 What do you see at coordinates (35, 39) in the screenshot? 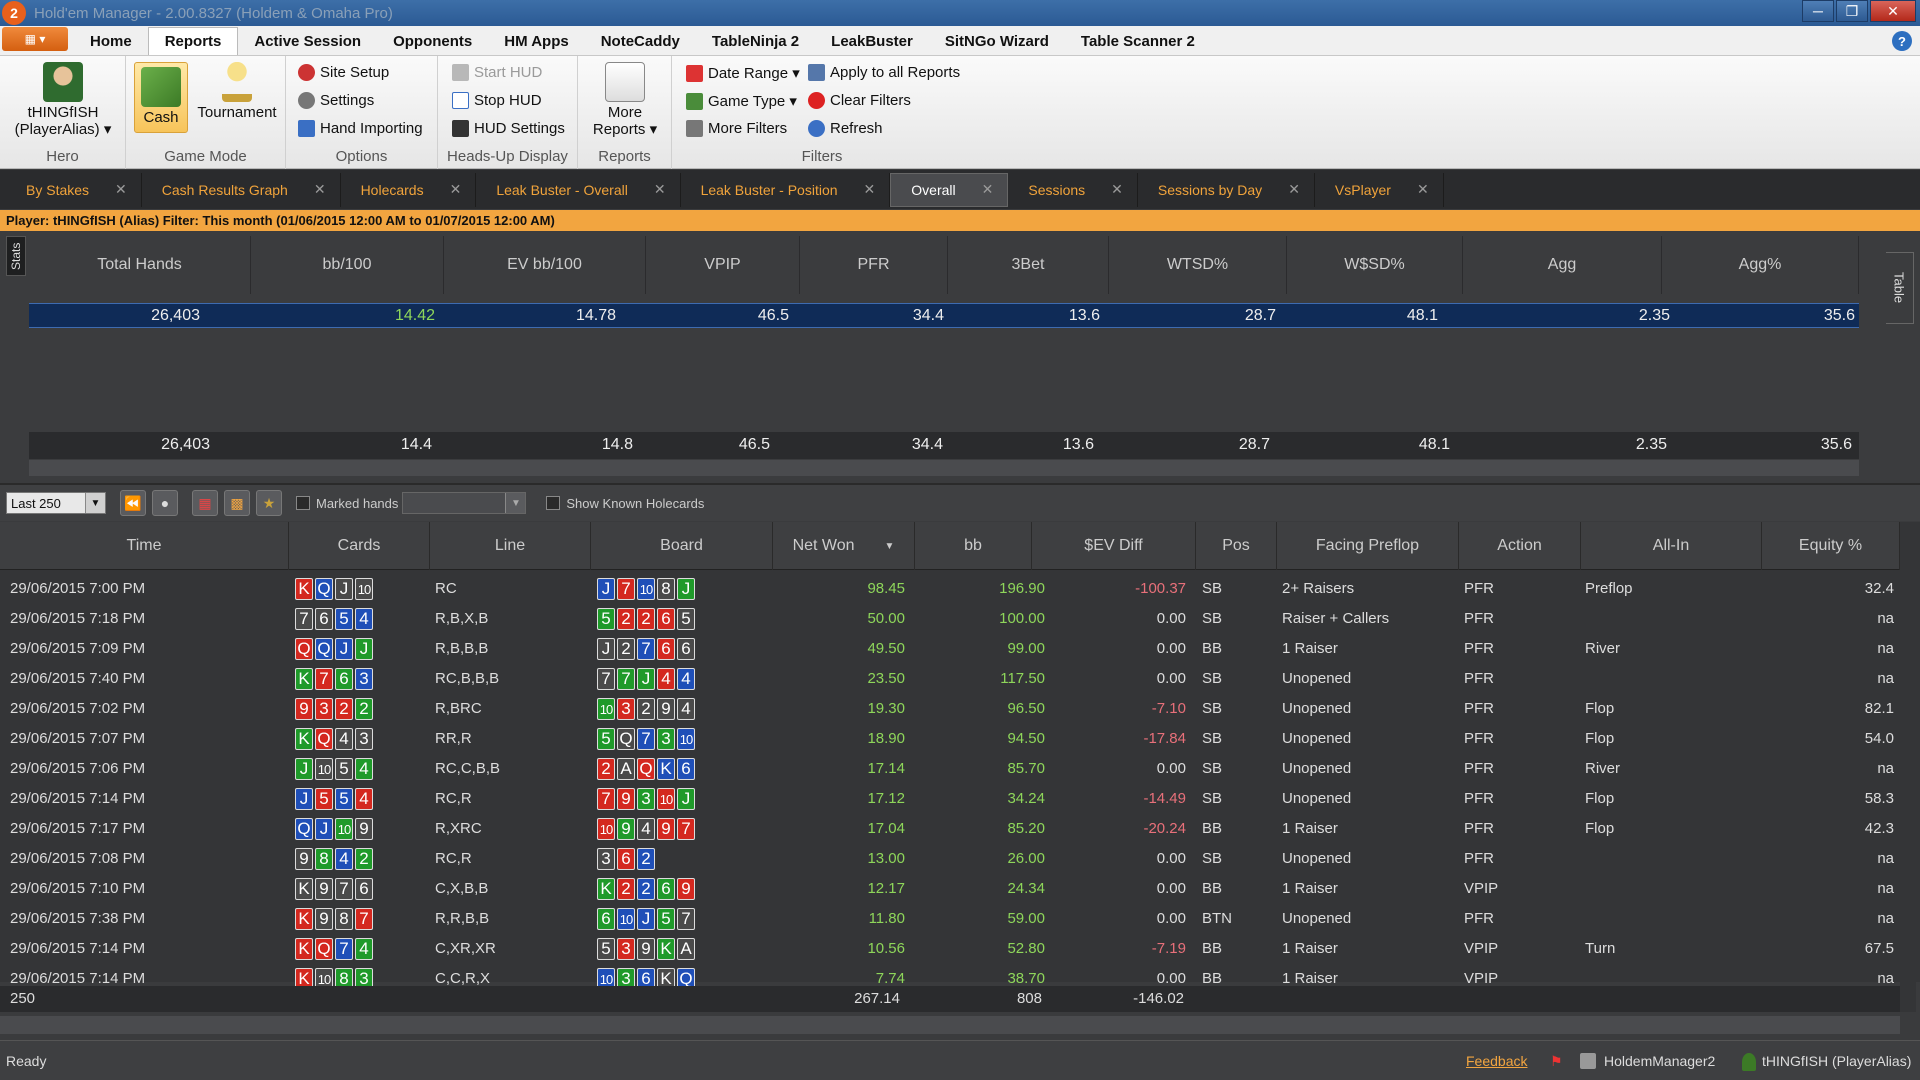
I see `app-menu-button: ▦ ▾` at bounding box center [35, 39].